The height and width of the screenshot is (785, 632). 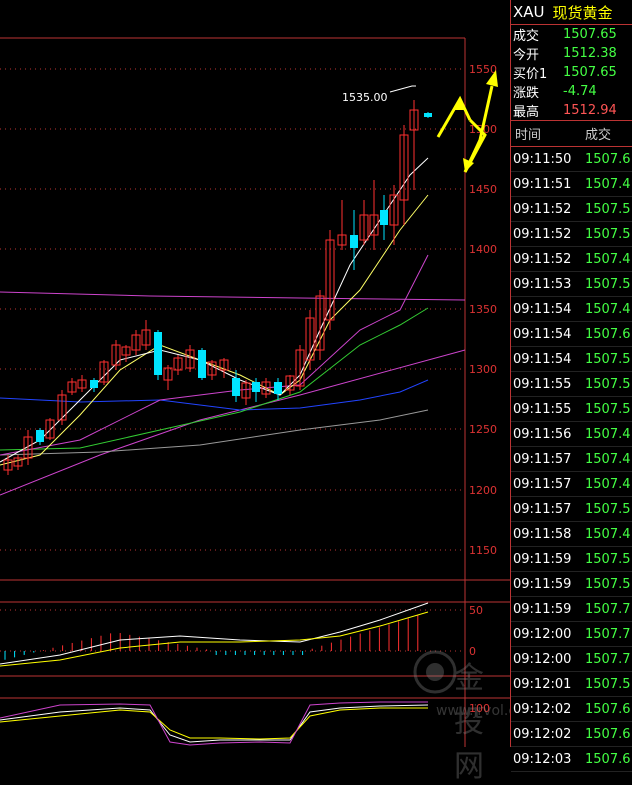 I want to click on tick-row: 09:12:03 1507.6, so click(x=571, y=759).